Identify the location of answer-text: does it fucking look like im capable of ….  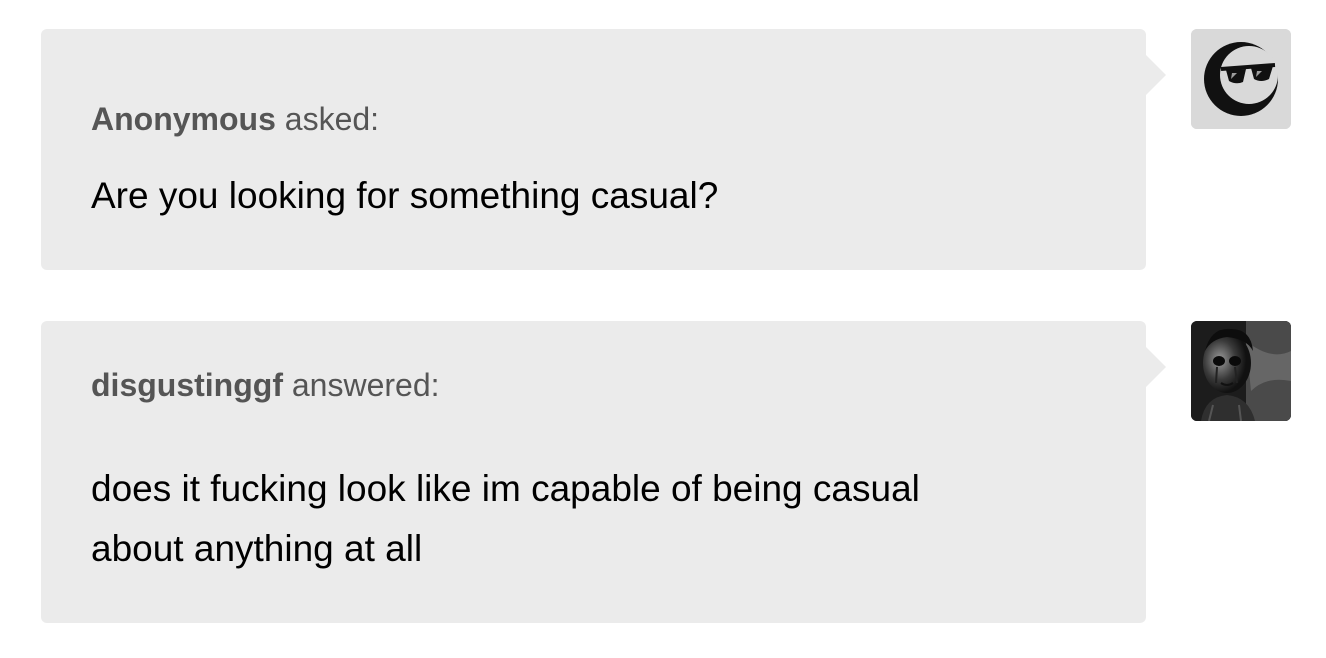
(598, 519).